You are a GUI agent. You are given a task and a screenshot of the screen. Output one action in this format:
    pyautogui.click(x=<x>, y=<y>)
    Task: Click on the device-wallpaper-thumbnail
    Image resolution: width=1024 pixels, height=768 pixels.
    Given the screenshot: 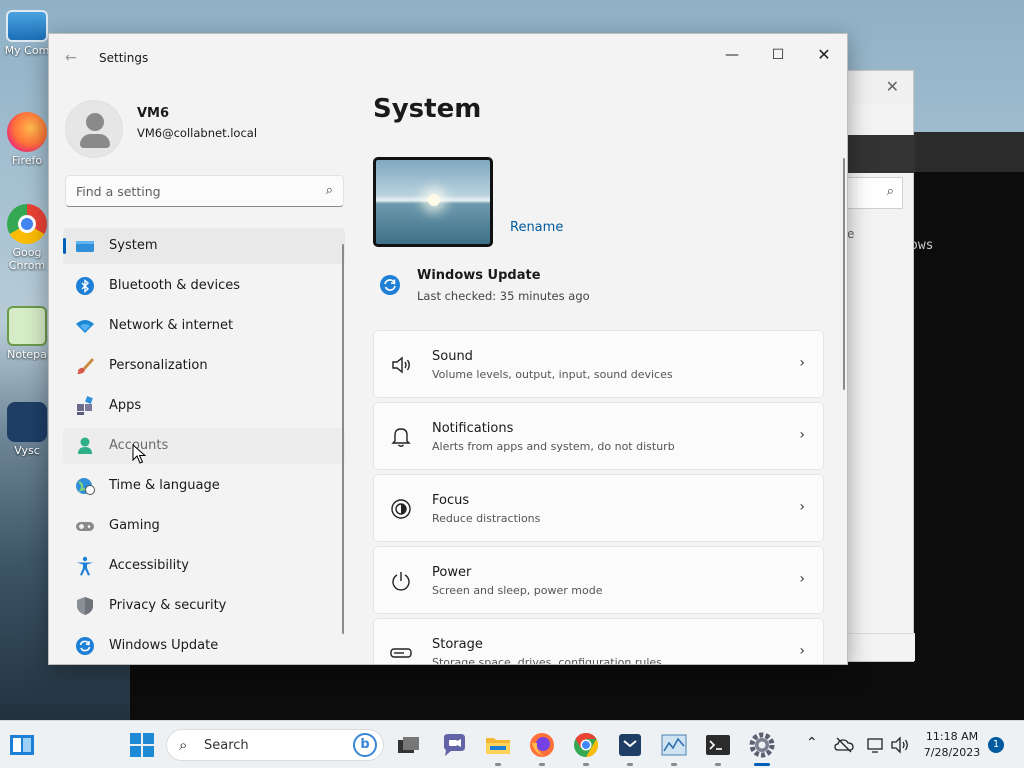 What is the action you would take?
    pyautogui.click(x=433, y=202)
    